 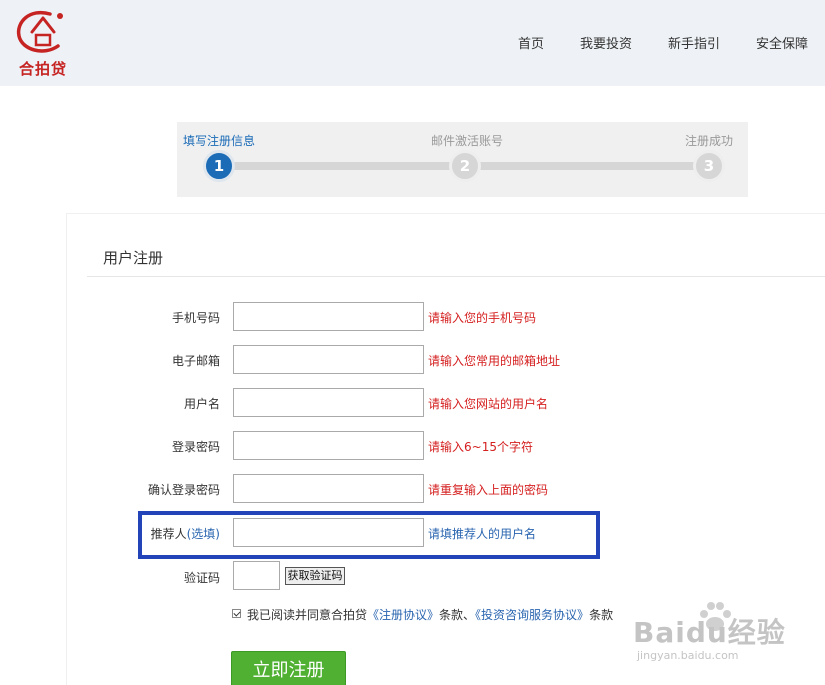 What do you see at coordinates (457, 615) in the screenshot?
I see `agreement-middle: 条款、` at bounding box center [457, 615].